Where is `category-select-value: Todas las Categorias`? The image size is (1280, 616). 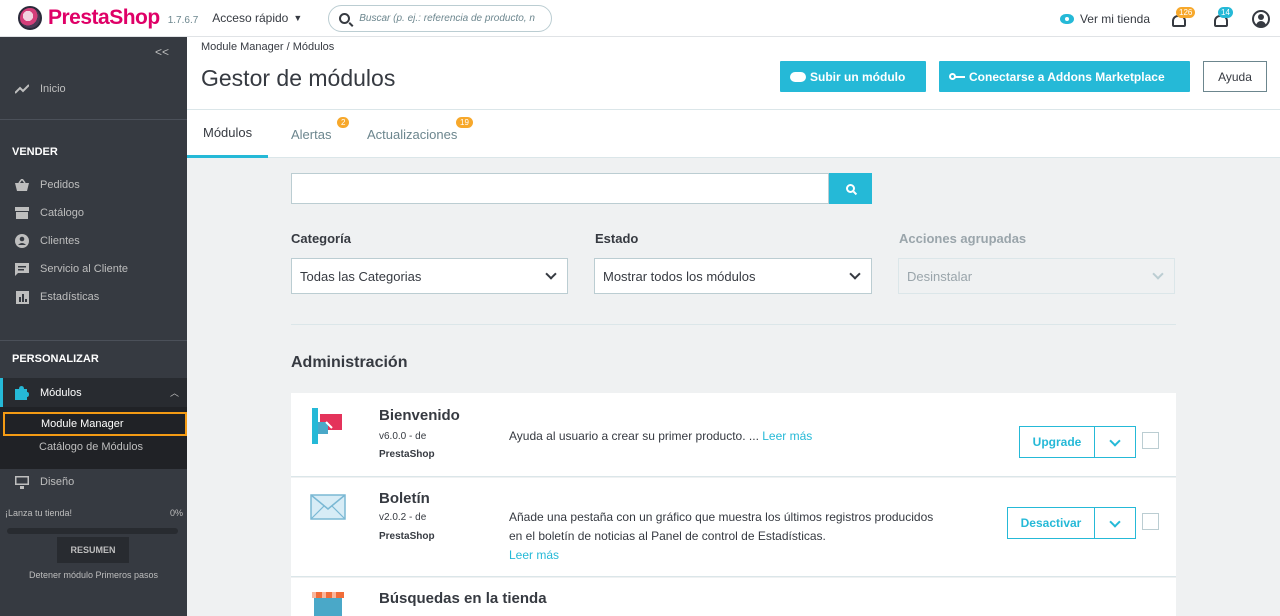 category-select-value: Todas las Categorias is located at coordinates (361, 276).